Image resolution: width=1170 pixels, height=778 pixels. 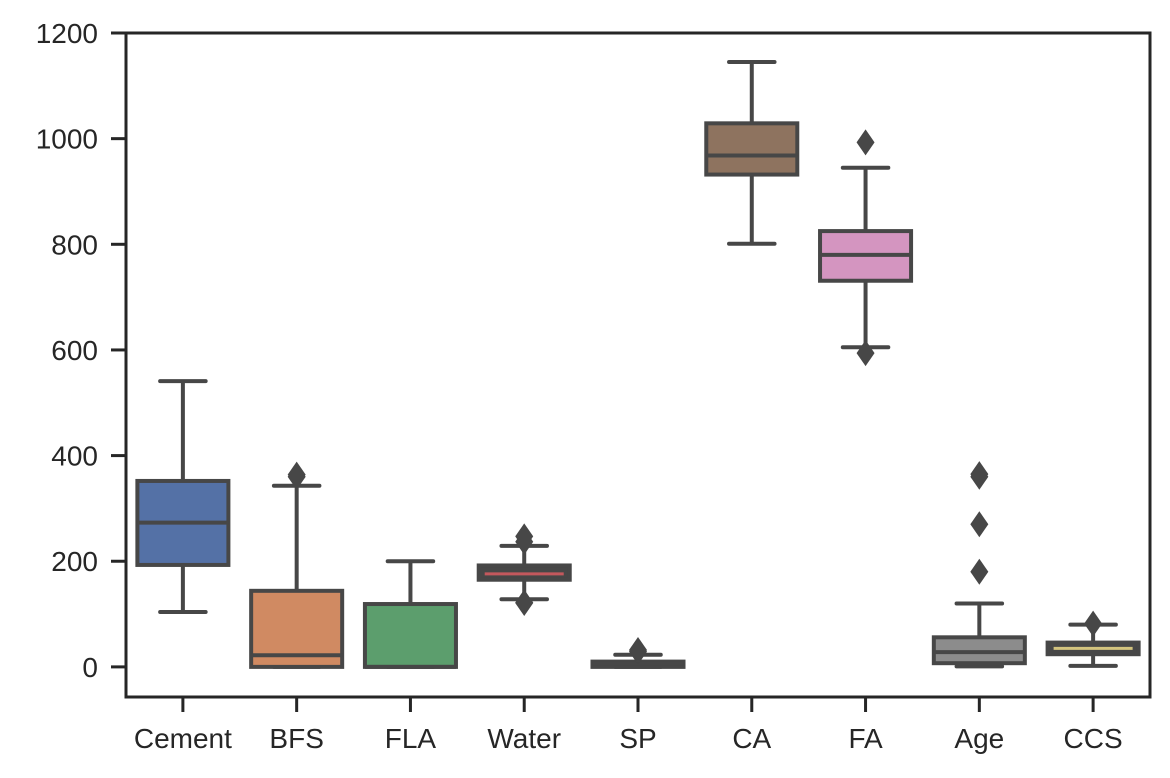 I want to click on x-tick-label: FA, so click(x=865, y=738).